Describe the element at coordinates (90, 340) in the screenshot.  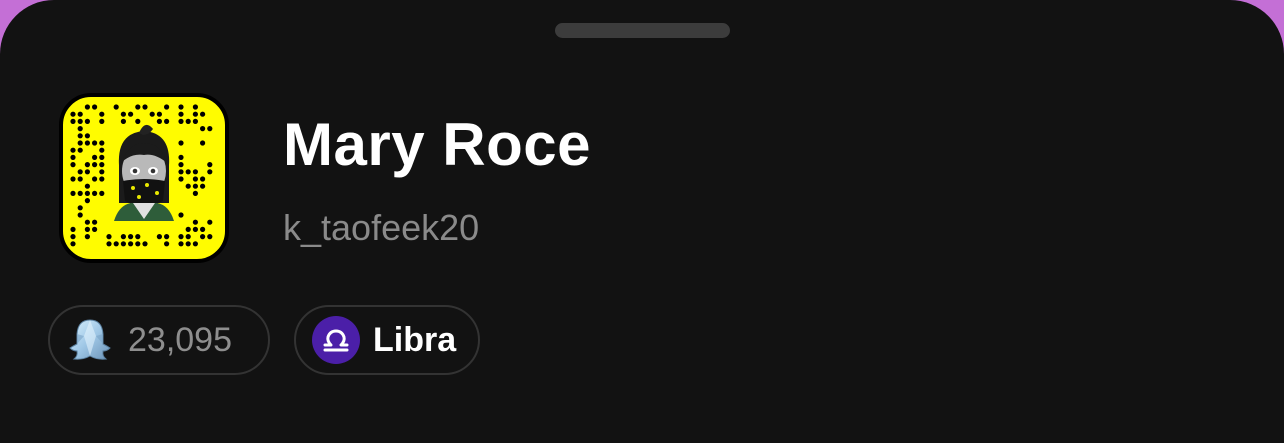
I see `snap-score-ghost-icon` at that location.